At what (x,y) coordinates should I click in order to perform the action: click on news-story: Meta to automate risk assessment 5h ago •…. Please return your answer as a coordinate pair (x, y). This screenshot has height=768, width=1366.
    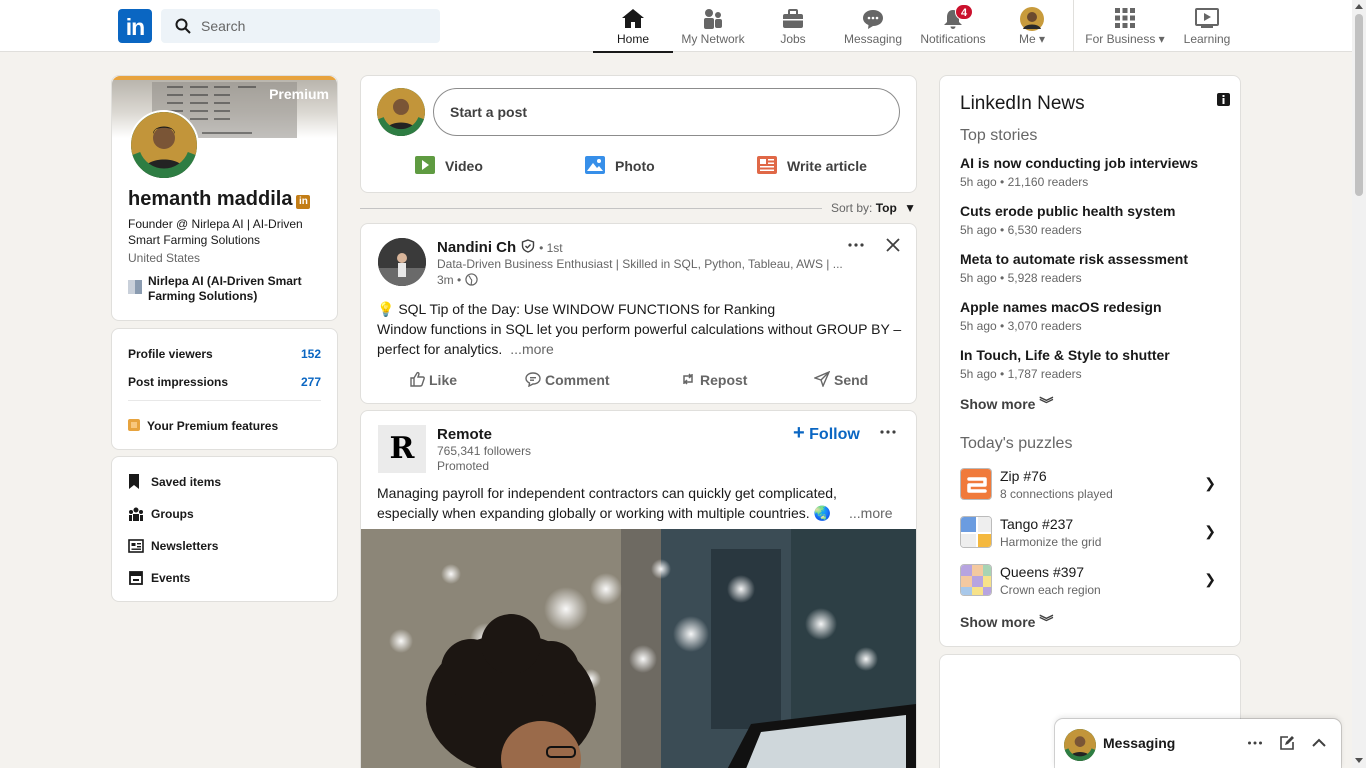
    Looking at the image, I should click on (1090, 268).